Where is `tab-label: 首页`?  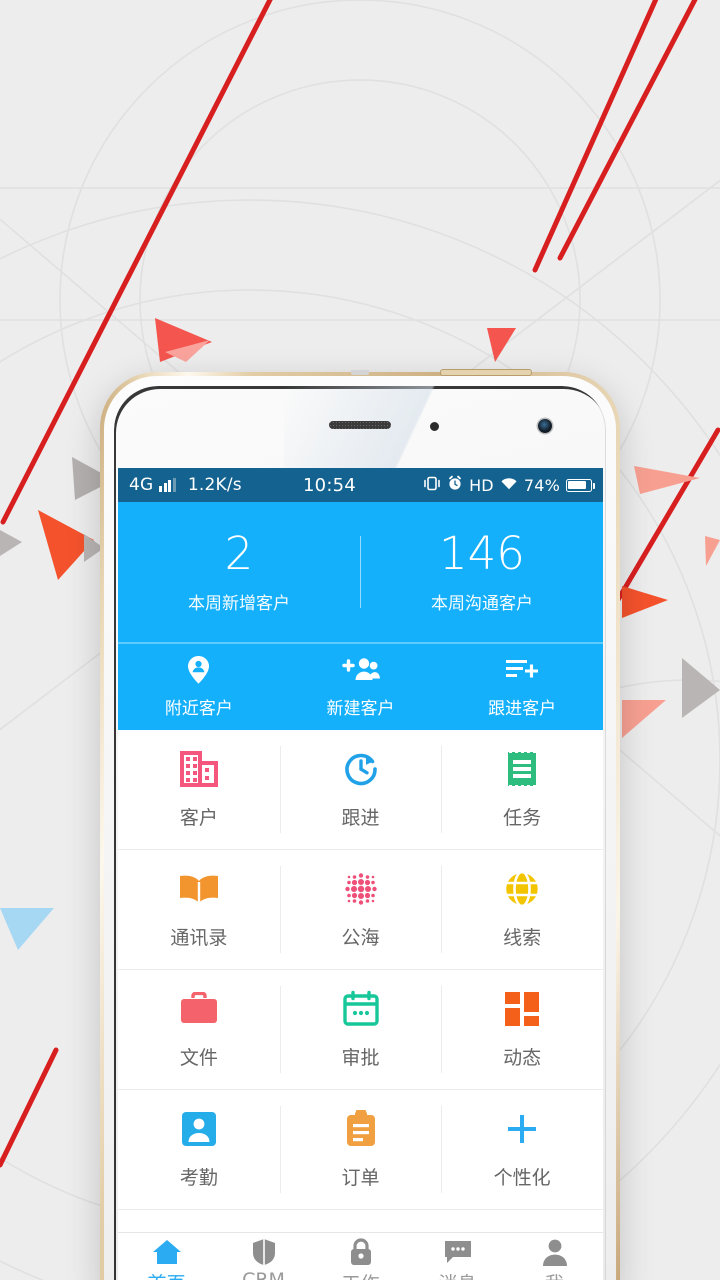 tab-label: 首页 is located at coordinates (166, 1274).